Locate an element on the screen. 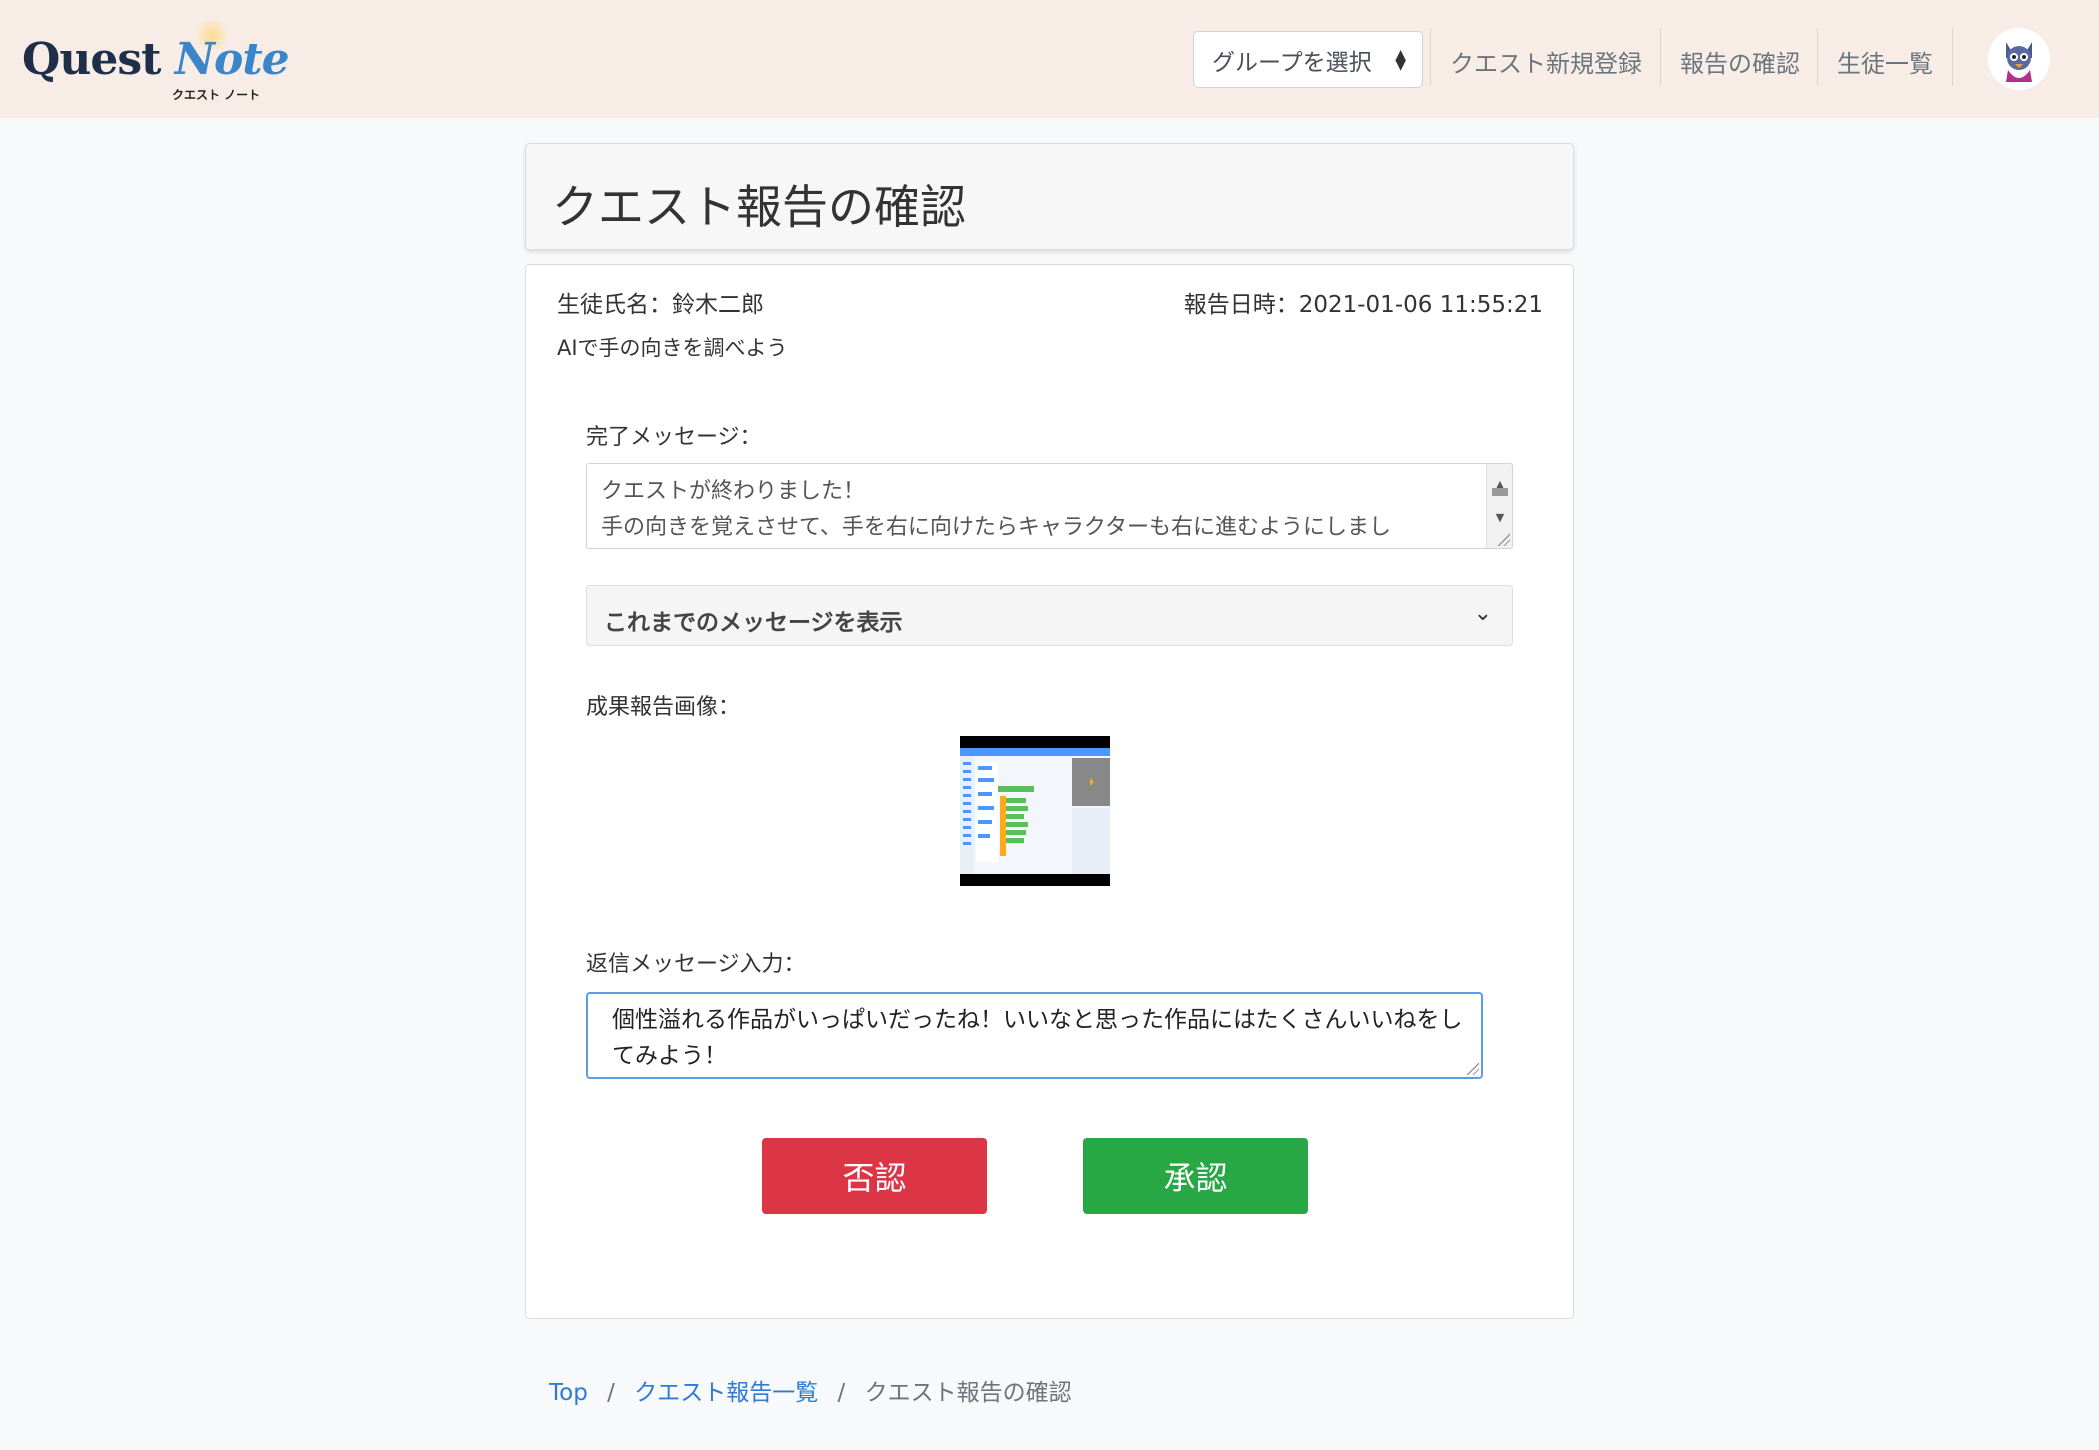  scroll-up-icon: ▲ is located at coordinates (1499, 485).